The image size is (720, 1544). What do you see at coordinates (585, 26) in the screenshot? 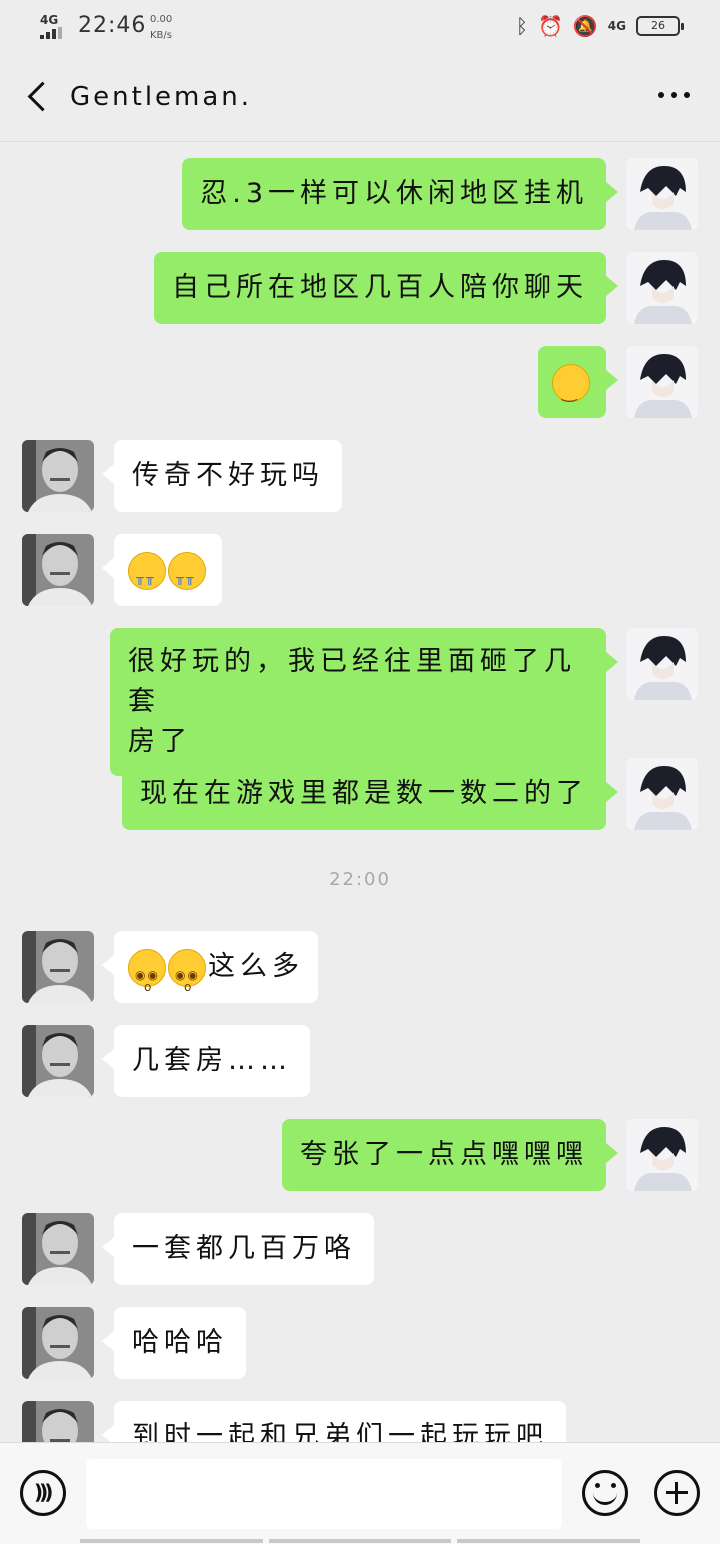
I see `mute-icon: 🔕` at bounding box center [585, 26].